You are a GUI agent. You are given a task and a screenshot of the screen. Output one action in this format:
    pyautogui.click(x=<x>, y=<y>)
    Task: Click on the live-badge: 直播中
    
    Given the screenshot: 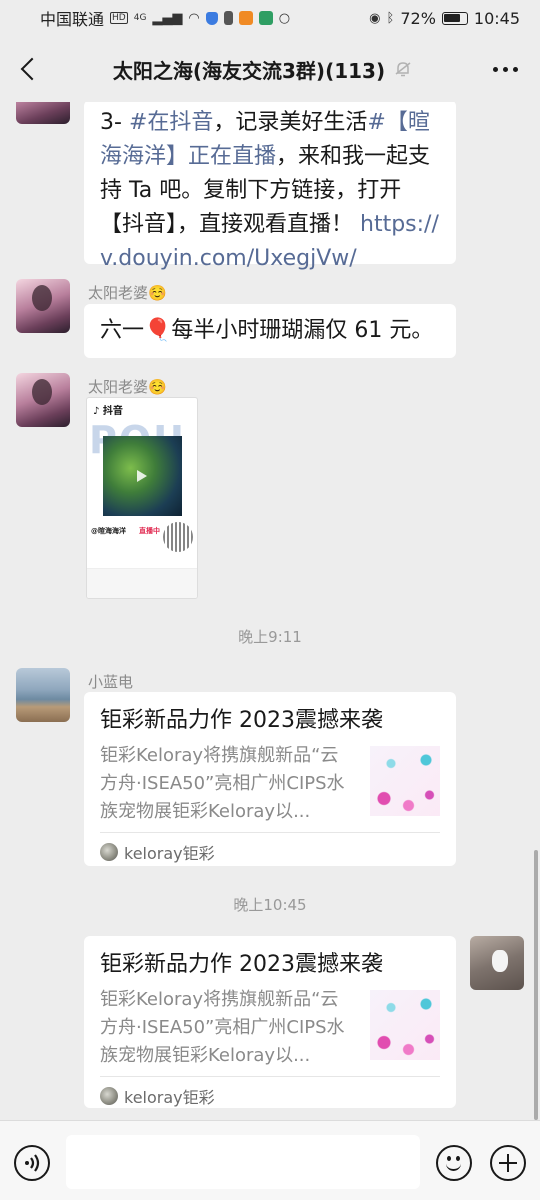 What is the action you would take?
    pyautogui.click(x=149, y=531)
    